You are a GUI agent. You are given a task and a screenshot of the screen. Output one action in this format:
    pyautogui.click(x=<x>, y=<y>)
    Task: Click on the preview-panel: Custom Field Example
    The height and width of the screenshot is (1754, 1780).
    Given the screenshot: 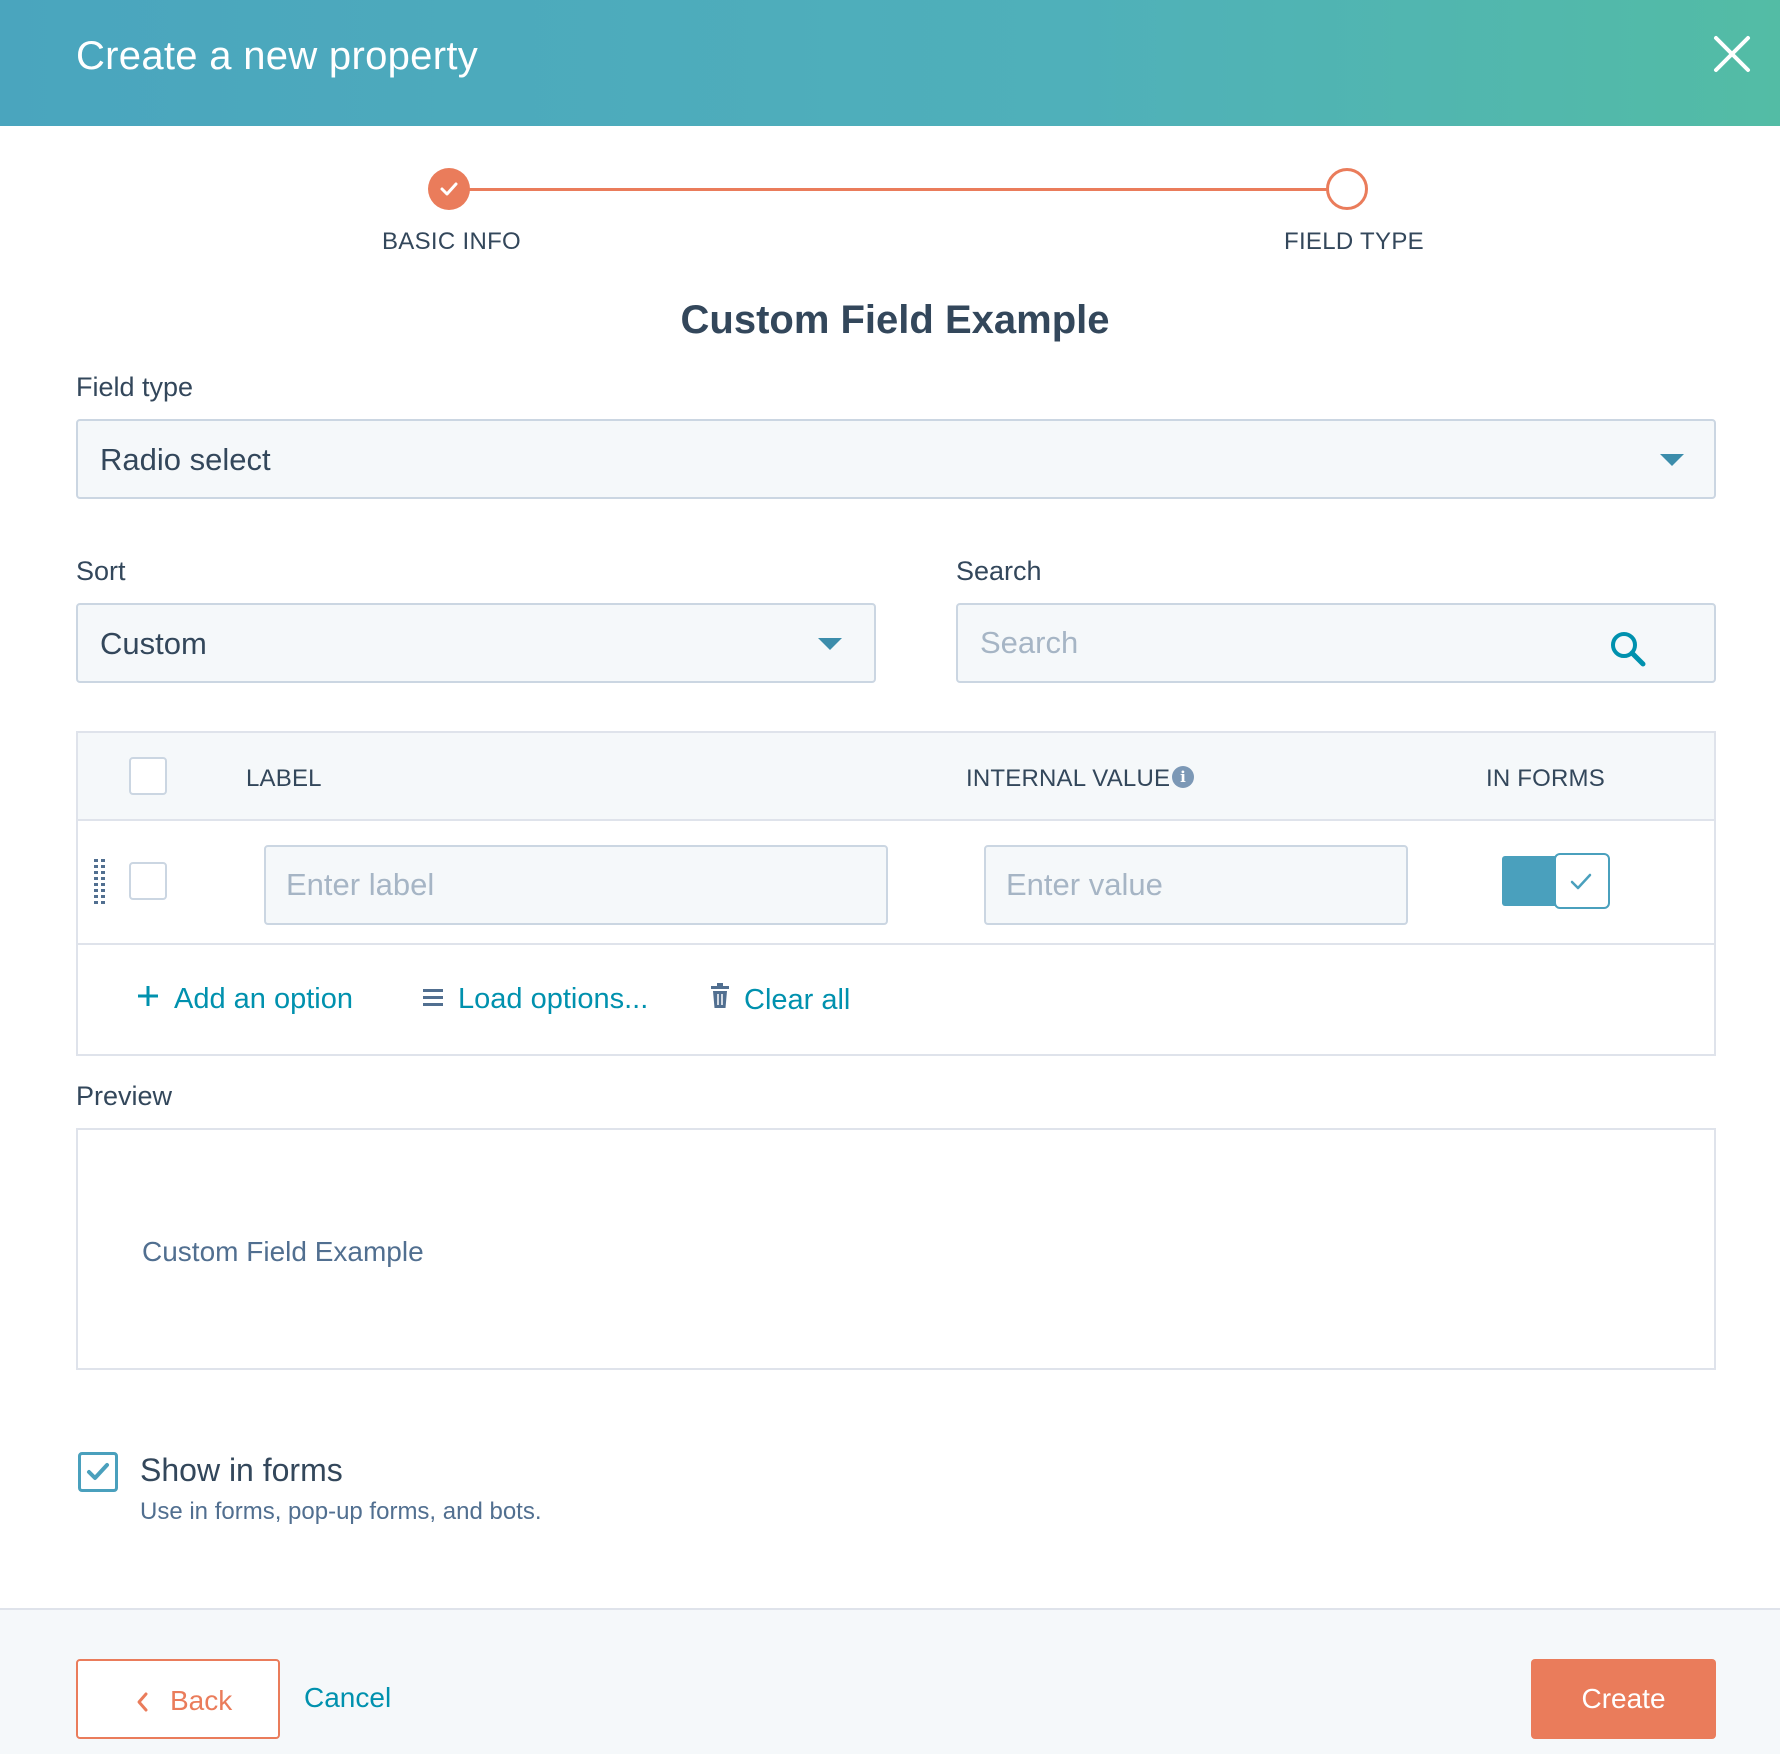 What is the action you would take?
    pyautogui.click(x=896, y=1249)
    